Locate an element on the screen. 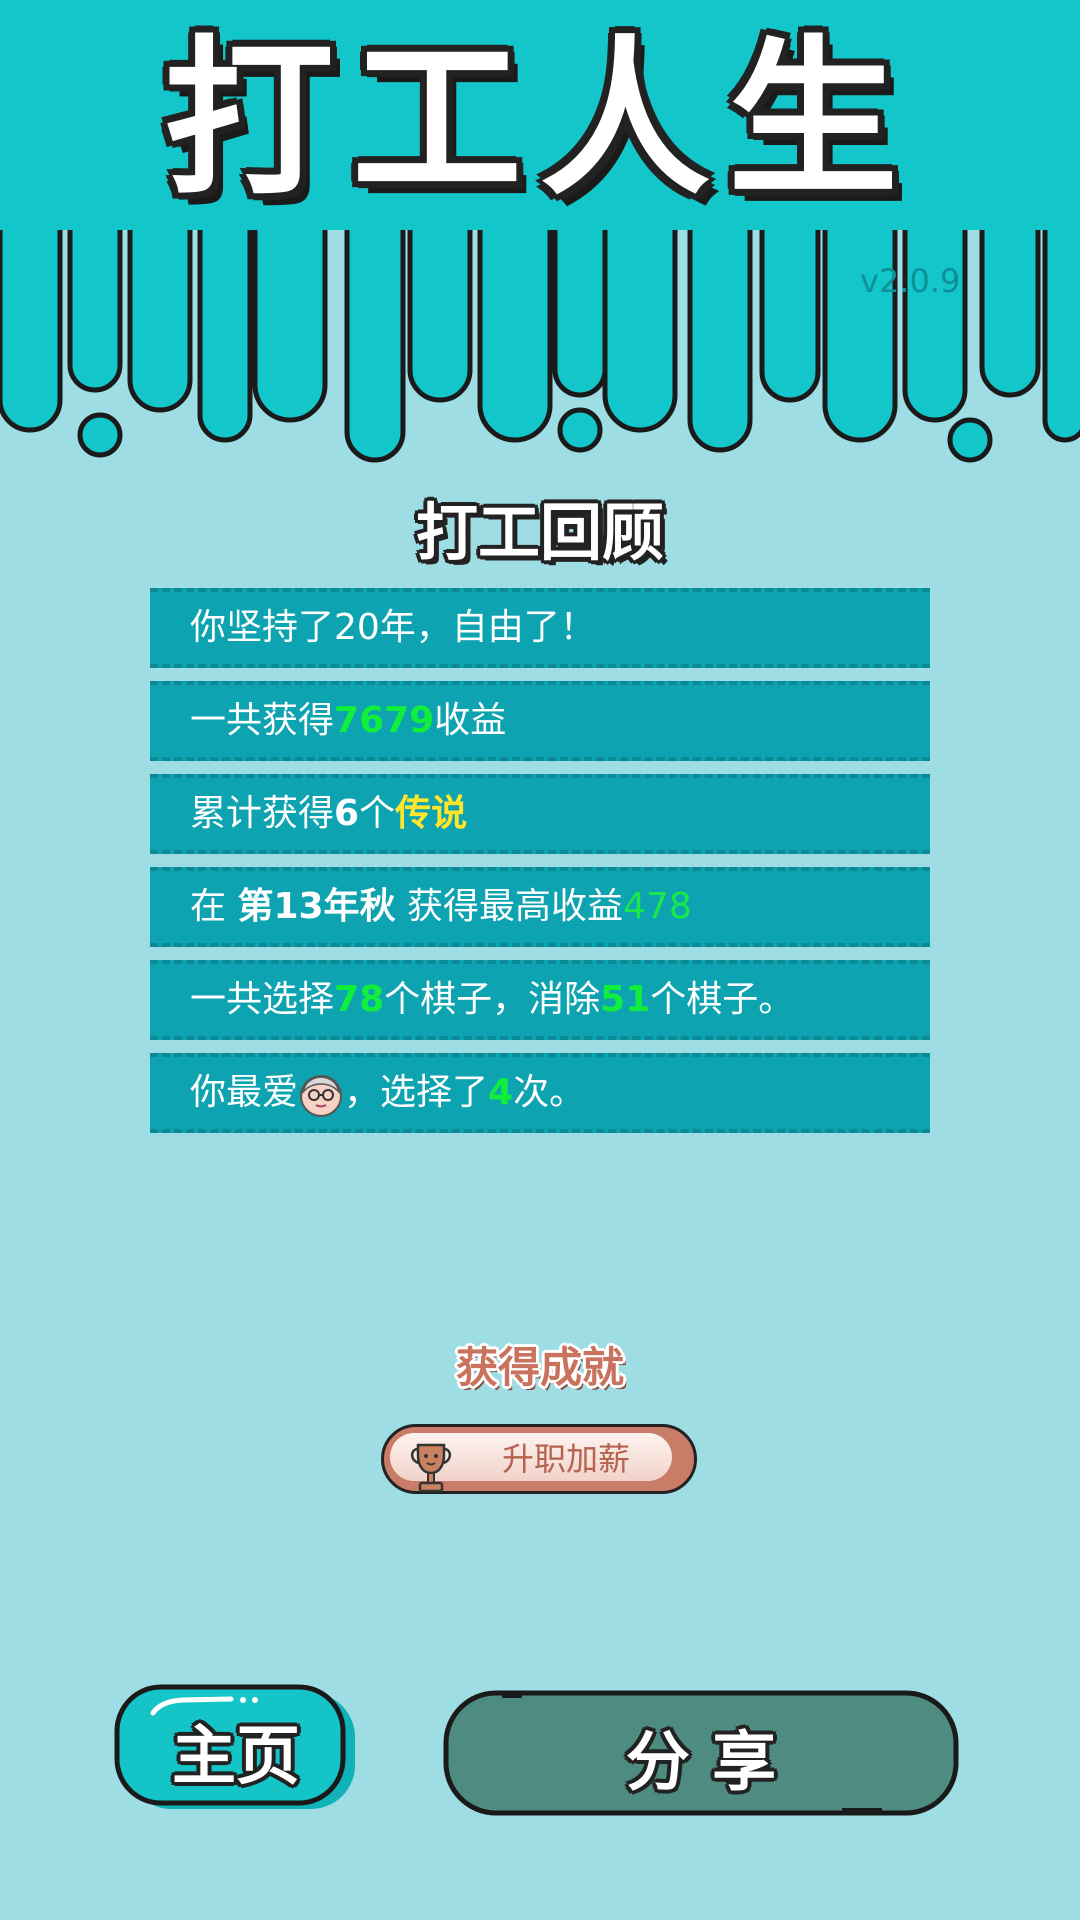 This screenshot has height=1920, width=1080. summary-highlight: 4 is located at coordinates (501, 1092).